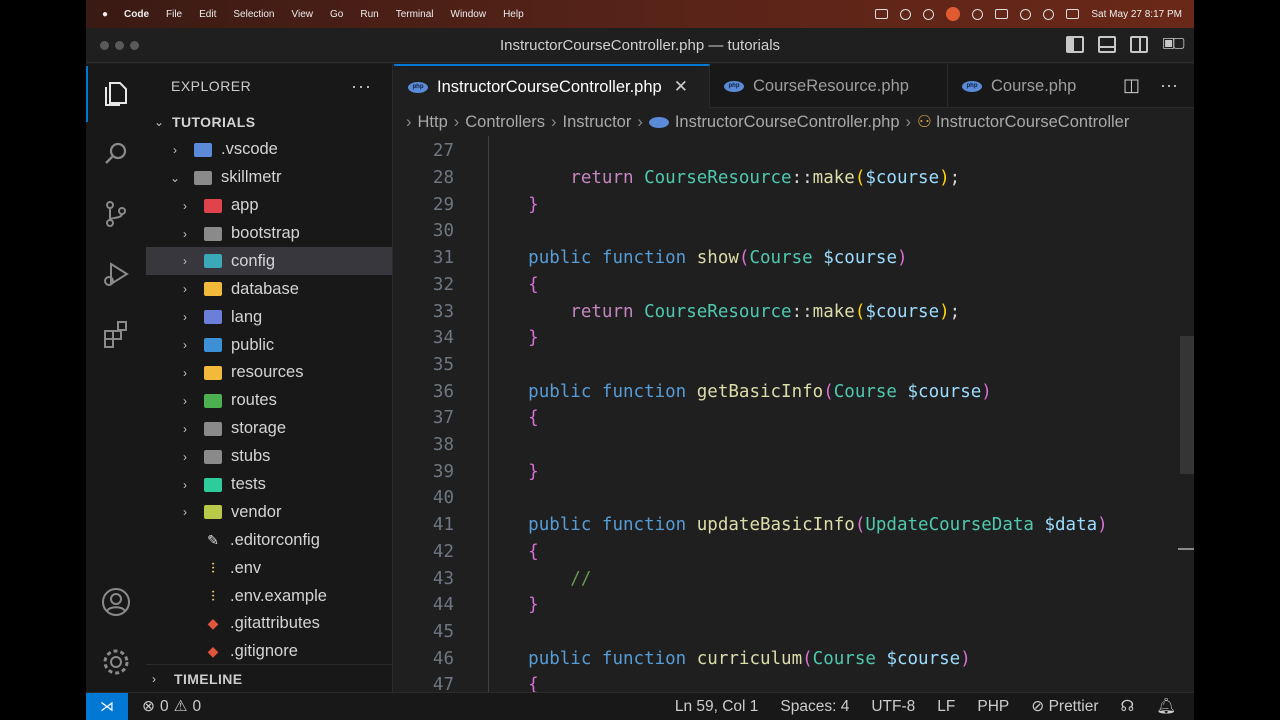 The height and width of the screenshot is (720, 1280). I want to click on breadcrumb-http: Http, so click(433, 122).